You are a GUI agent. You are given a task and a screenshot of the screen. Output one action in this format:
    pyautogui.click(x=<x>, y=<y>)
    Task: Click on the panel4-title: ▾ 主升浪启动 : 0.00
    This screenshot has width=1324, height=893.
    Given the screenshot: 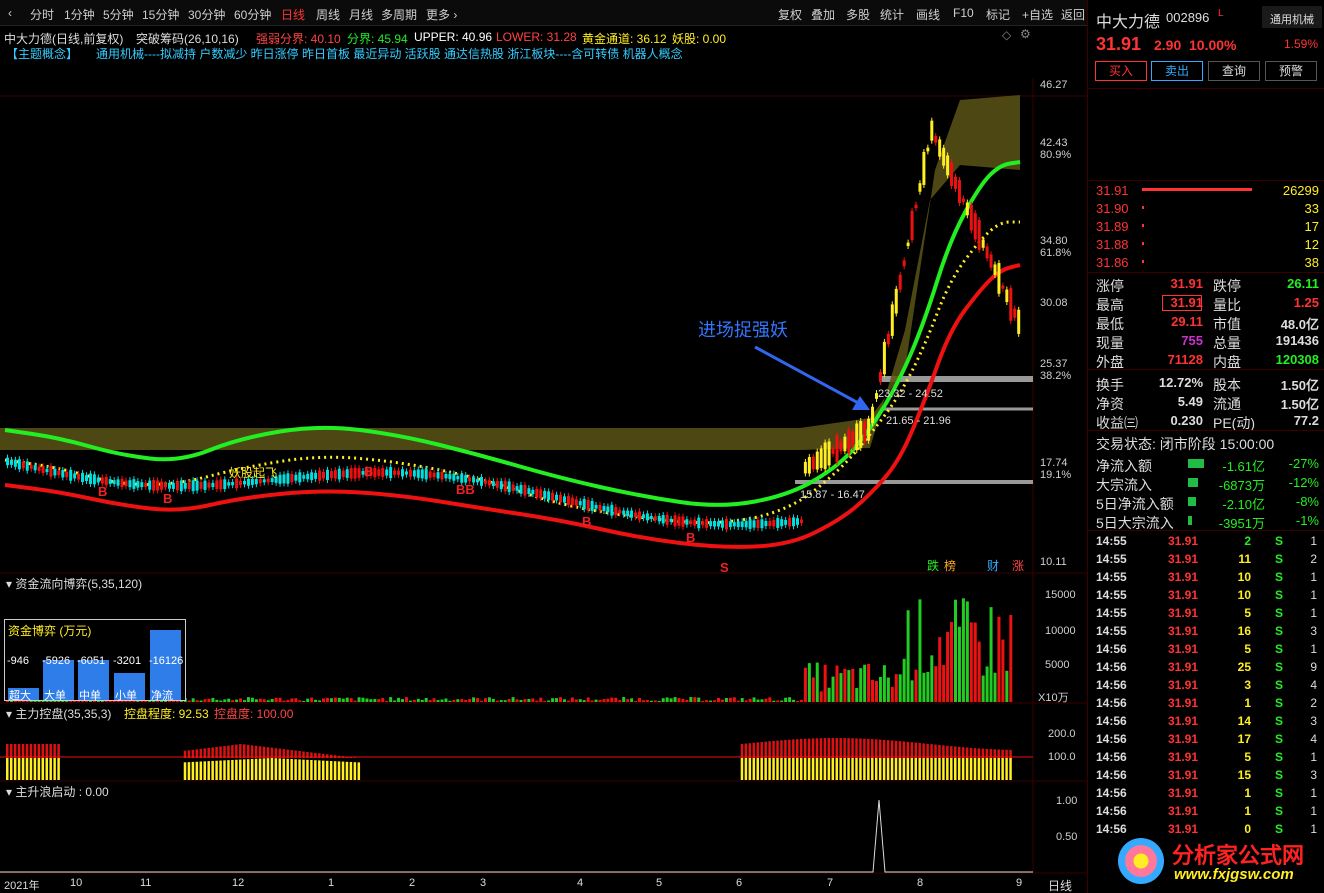 What is the action you would take?
    pyautogui.click(x=57, y=791)
    